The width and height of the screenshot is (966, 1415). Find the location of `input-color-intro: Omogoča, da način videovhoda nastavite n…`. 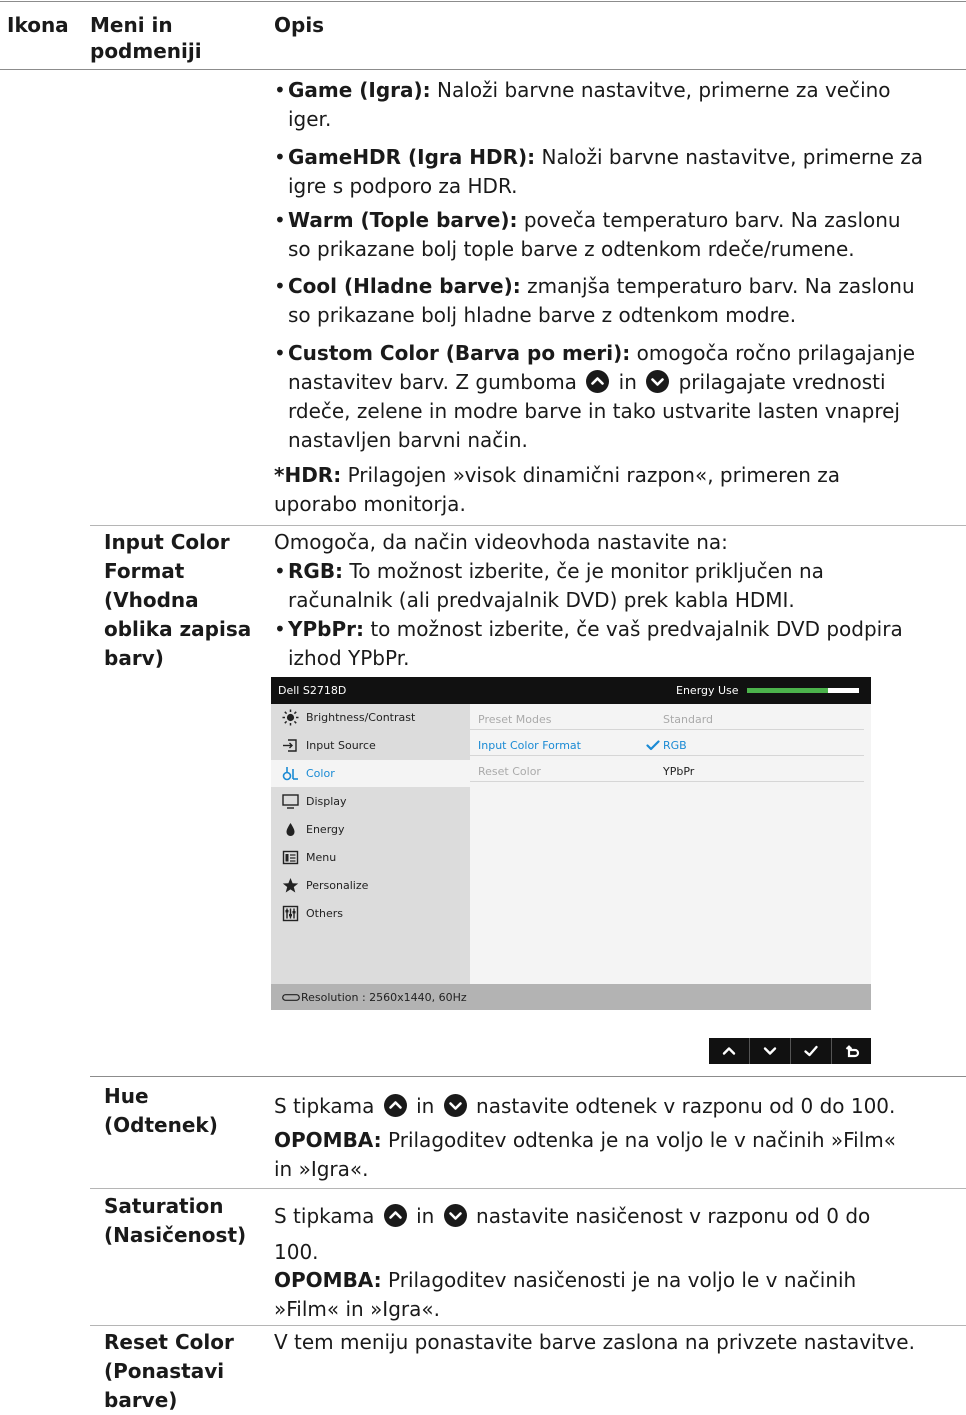

input-color-intro: Omogoča, da način videovhoda nastavite n… is located at coordinates (501, 542).